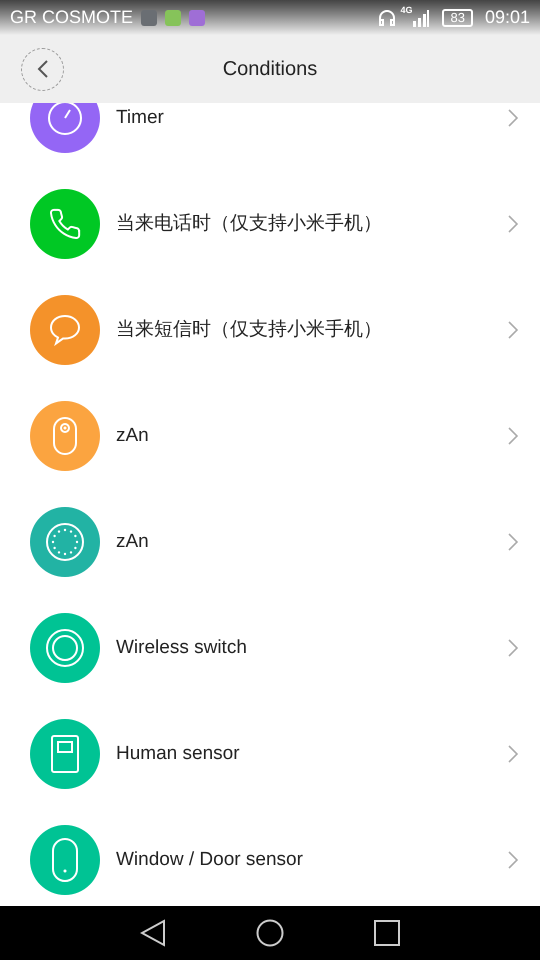  Describe the element at coordinates (65, 119) in the screenshot. I see `clock-icon` at that location.